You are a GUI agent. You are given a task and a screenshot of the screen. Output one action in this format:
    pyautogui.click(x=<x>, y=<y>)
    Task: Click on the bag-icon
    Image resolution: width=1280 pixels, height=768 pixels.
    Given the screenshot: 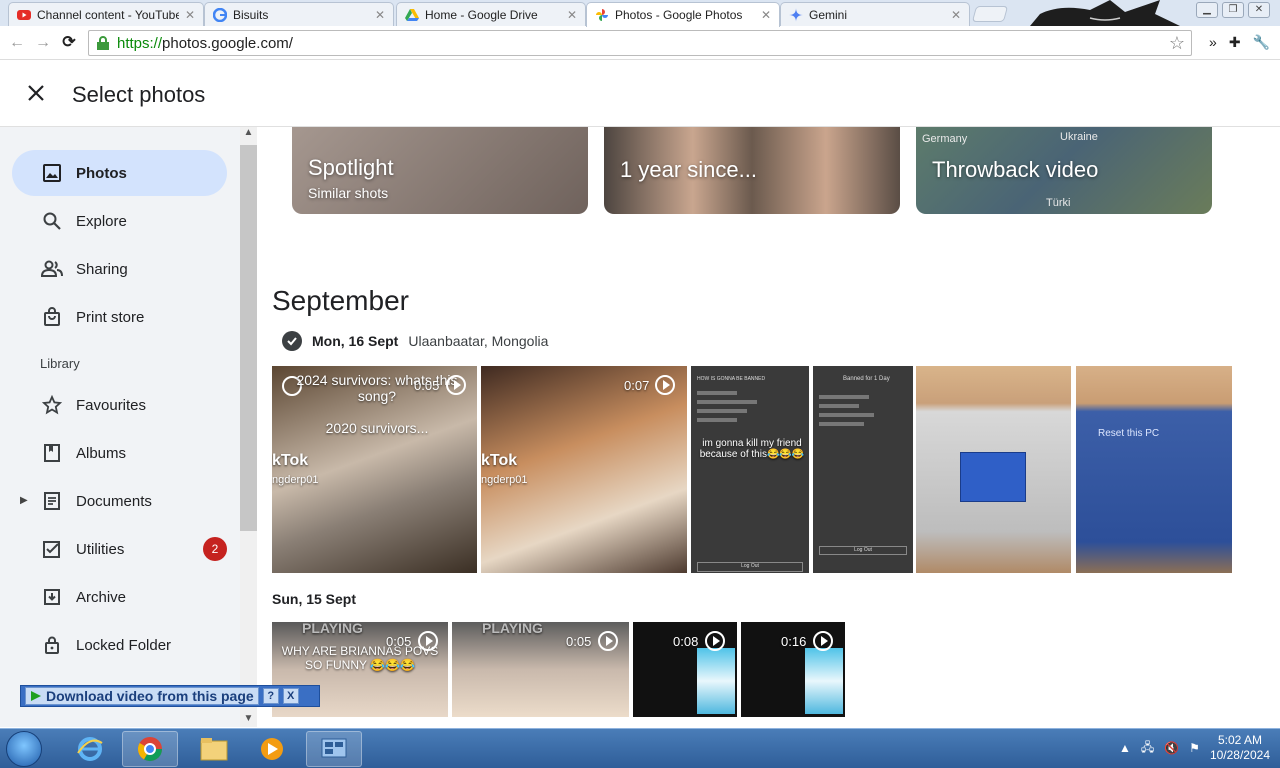 What is the action you would take?
    pyautogui.click(x=52, y=317)
    